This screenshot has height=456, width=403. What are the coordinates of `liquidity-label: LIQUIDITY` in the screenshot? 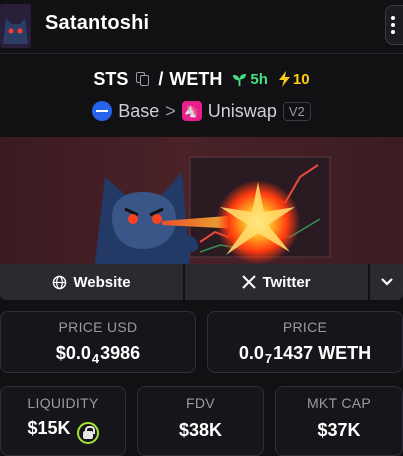 It's located at (63, 403).